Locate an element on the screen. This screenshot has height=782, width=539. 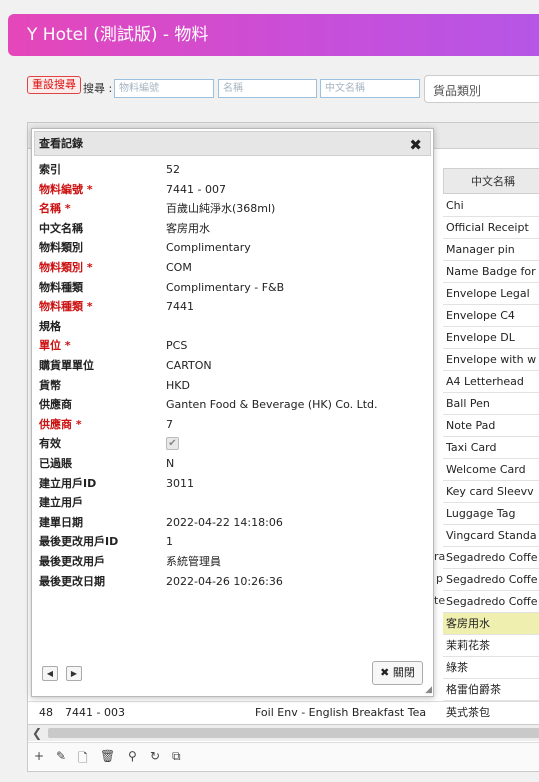
field-label: 最後更改日期 is located at coordinates (72, 581).